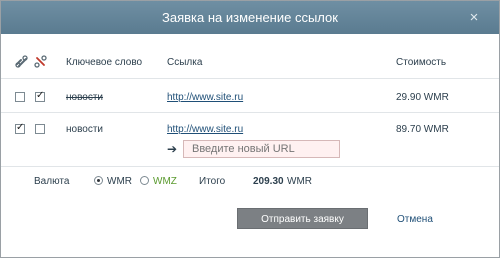 The height and width of the screenshot is (258, 500). I want to click on row2-cost: 89.70 WMR, so click(422, 129).